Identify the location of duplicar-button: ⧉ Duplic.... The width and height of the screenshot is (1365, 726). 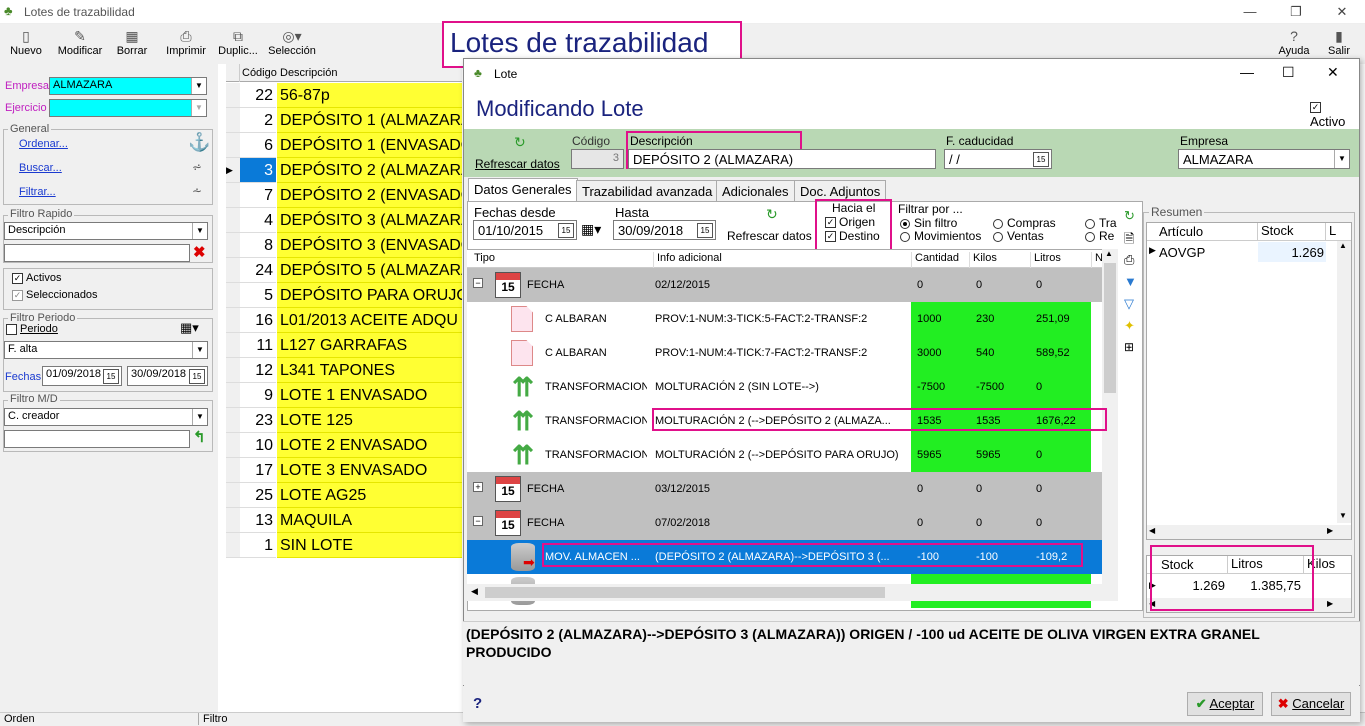
(238, 44).